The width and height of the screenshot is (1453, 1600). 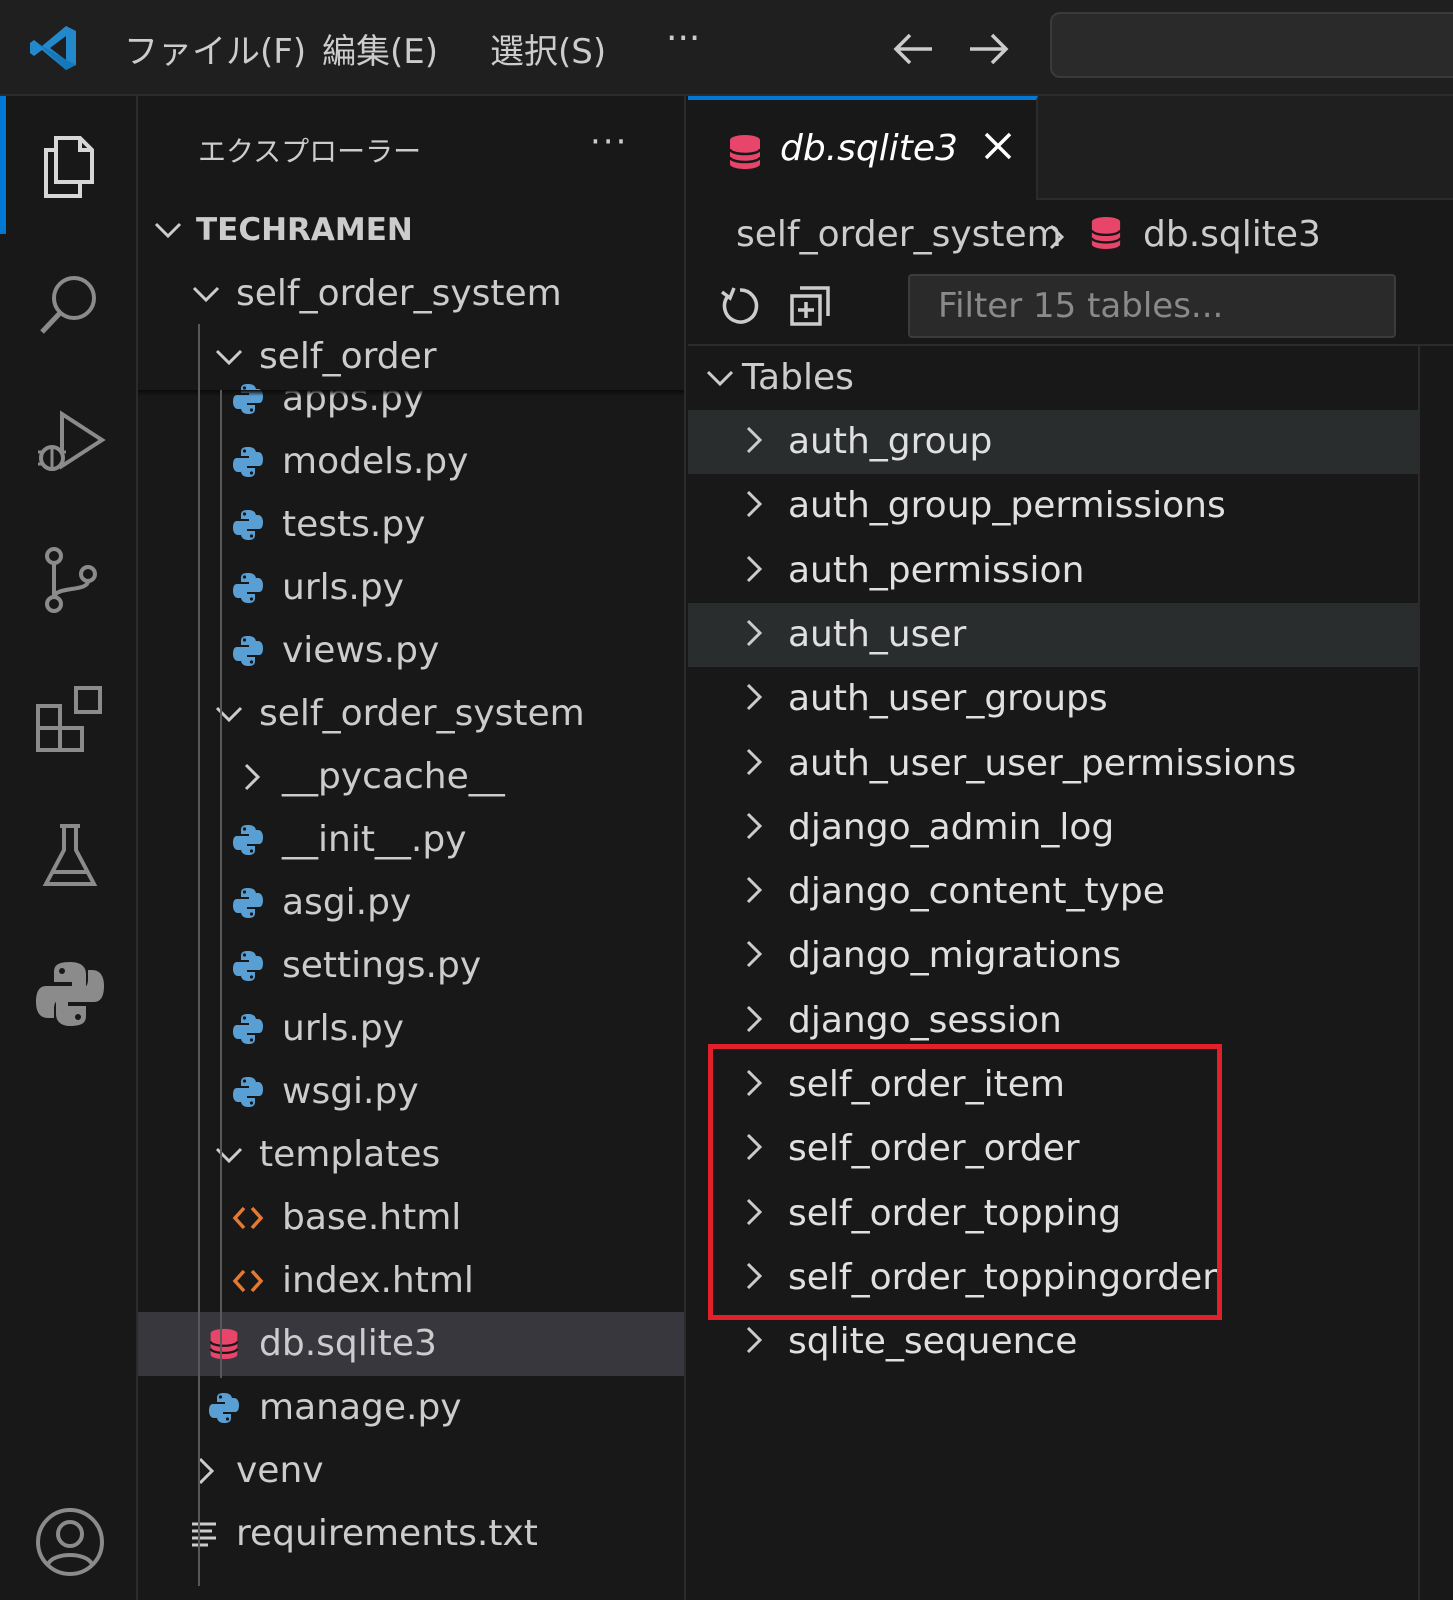 What do you see at coordinates (1003, 1277) in the screenshot?
I see `table-name: self_order_toppingorder` at bounding box center [1003, 1277].